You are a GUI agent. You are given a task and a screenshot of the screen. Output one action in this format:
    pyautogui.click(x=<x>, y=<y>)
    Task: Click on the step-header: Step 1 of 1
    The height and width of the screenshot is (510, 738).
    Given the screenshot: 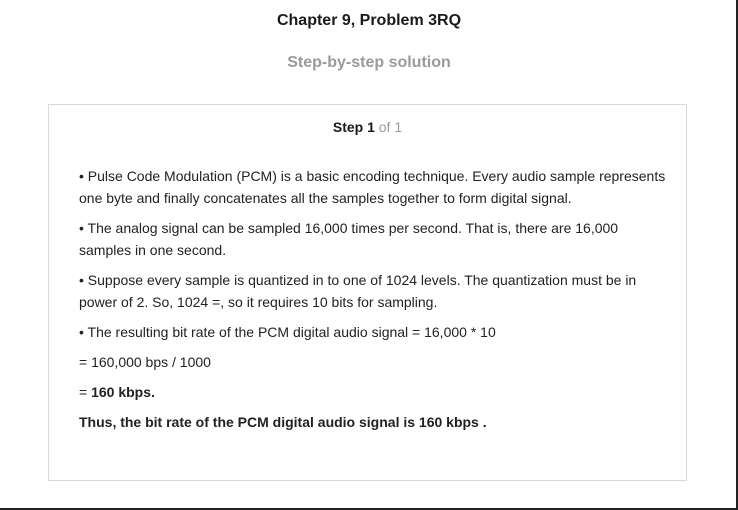 What is the action you would take?
    pyautogui.click(x=367, y=127)
    